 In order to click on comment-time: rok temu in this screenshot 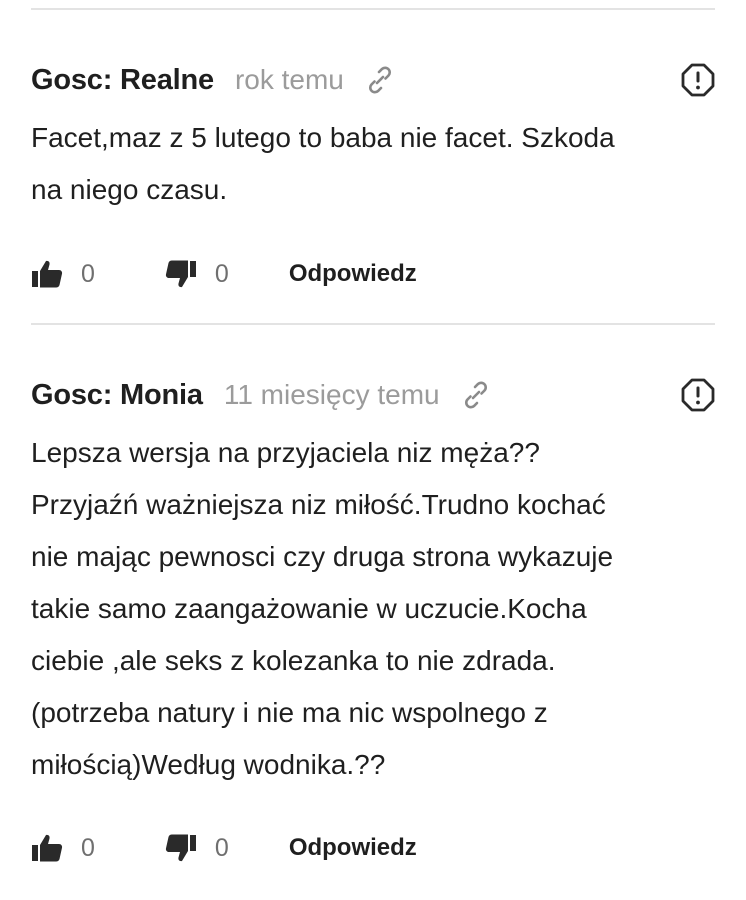, I will do `click(289, 80)`.